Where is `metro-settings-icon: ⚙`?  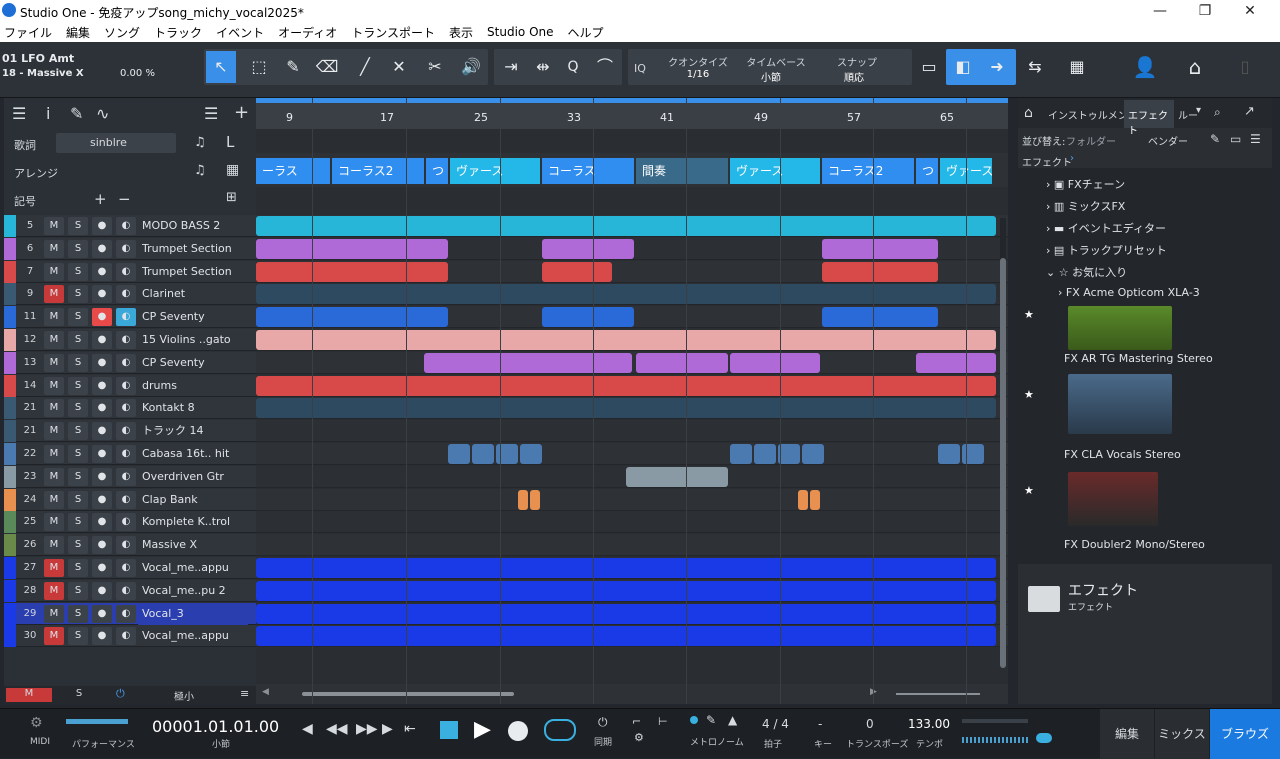 metro-settings-icon: ⚙ is located at coordinates (639, 737).